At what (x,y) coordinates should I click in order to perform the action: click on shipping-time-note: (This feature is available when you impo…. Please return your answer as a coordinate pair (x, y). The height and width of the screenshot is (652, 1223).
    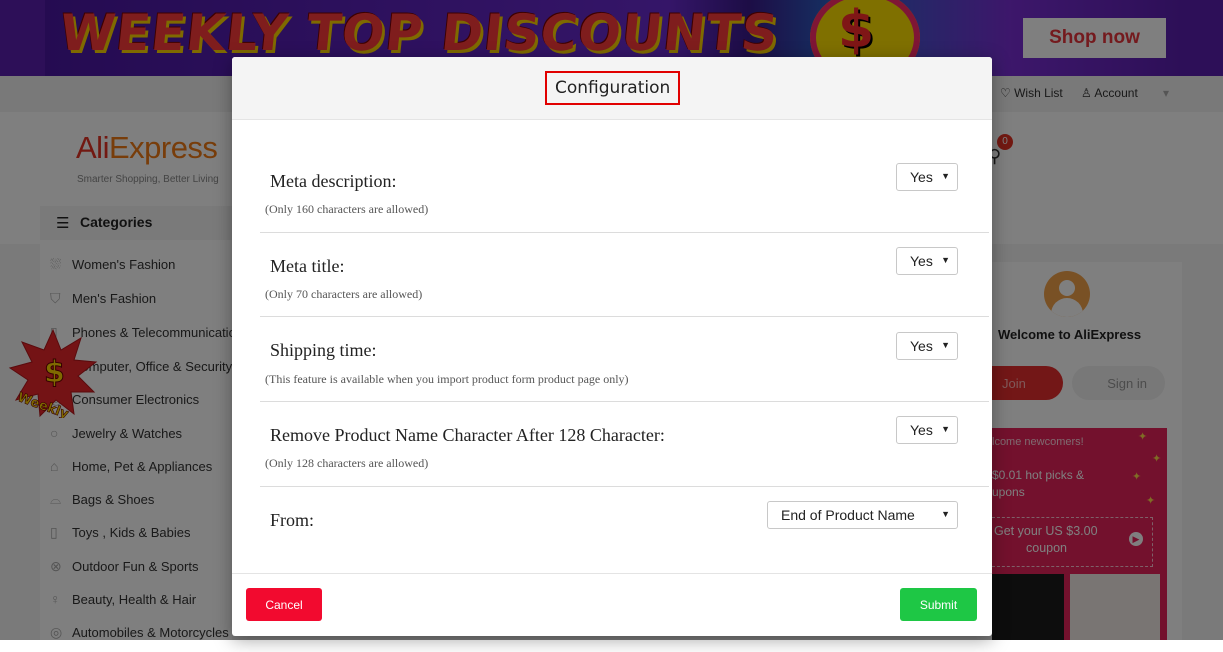
    Looking at the image, I should click on (447, 379).